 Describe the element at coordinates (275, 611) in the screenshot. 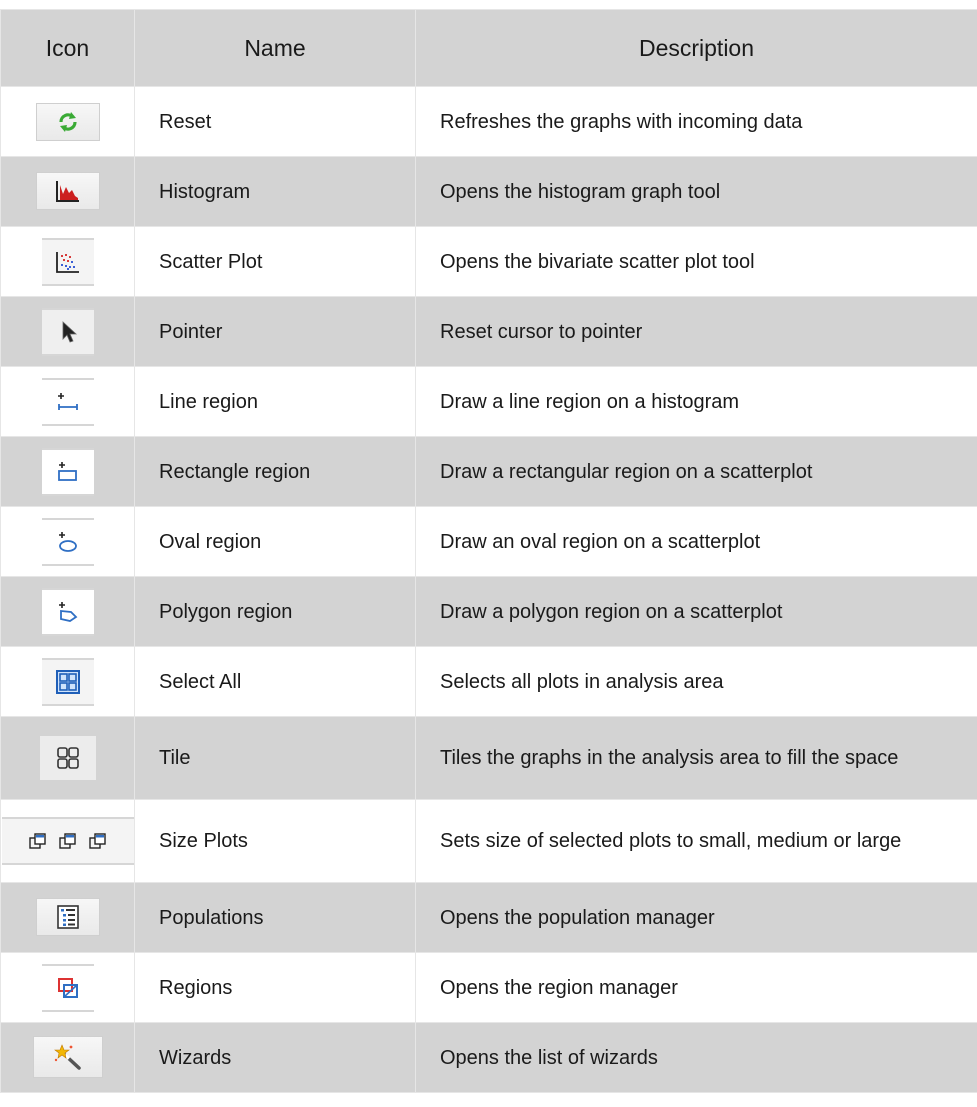

I see `row-name: Polygon region` at that location.